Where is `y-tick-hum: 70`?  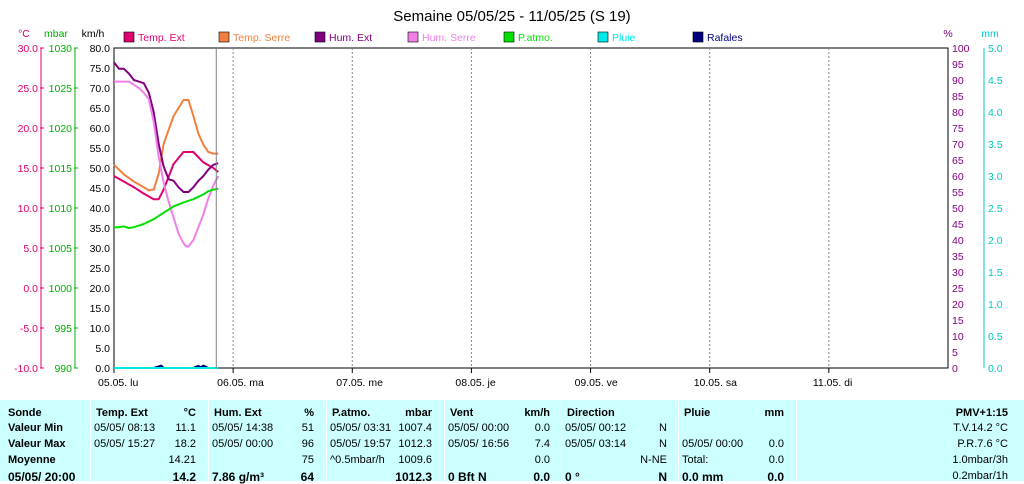
y-tick-hum: 70 is located at coordinates (958, 145).